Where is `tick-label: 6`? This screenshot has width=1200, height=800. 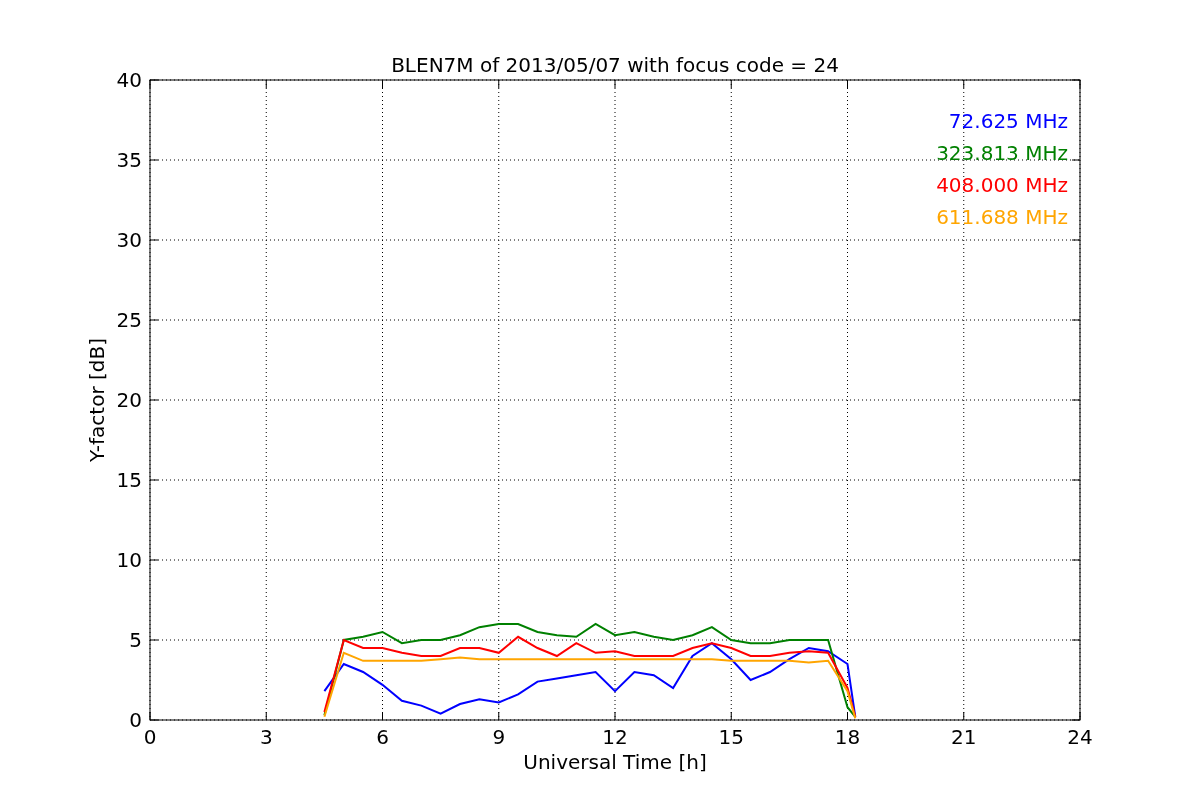
tick-label: 6 is located at coordinates (382, 737).